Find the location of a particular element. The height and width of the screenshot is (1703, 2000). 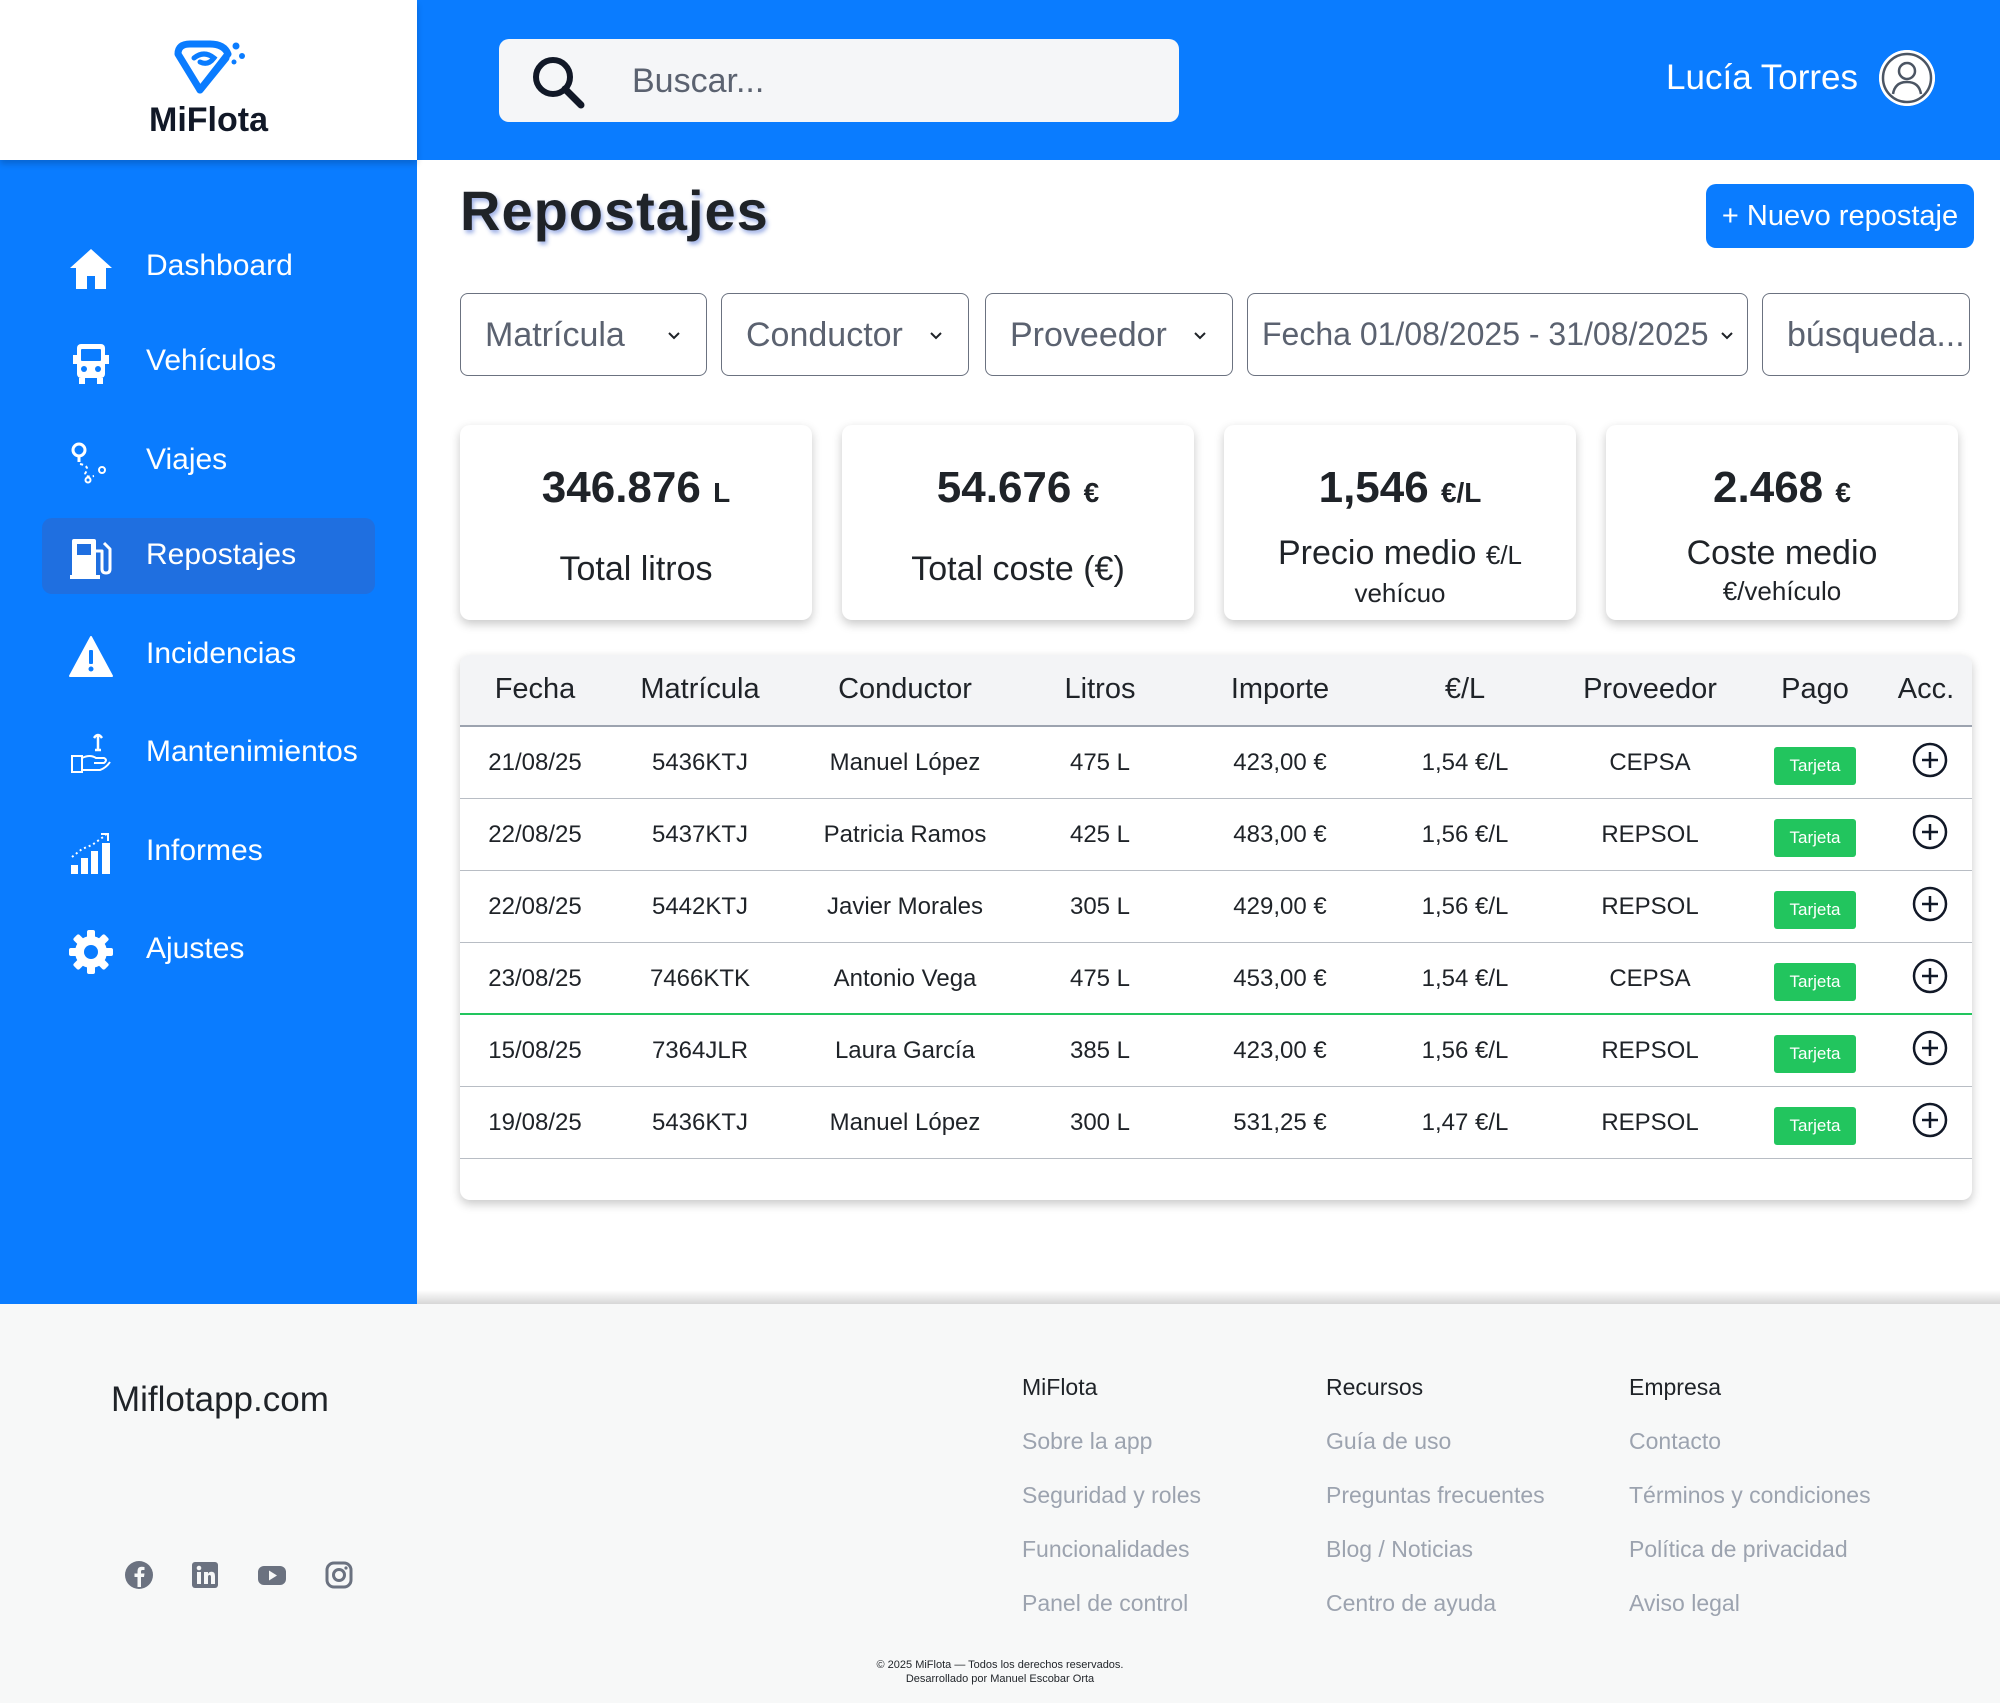

sidebar-item-label: Incidencias is located at coordinates (221, 653).